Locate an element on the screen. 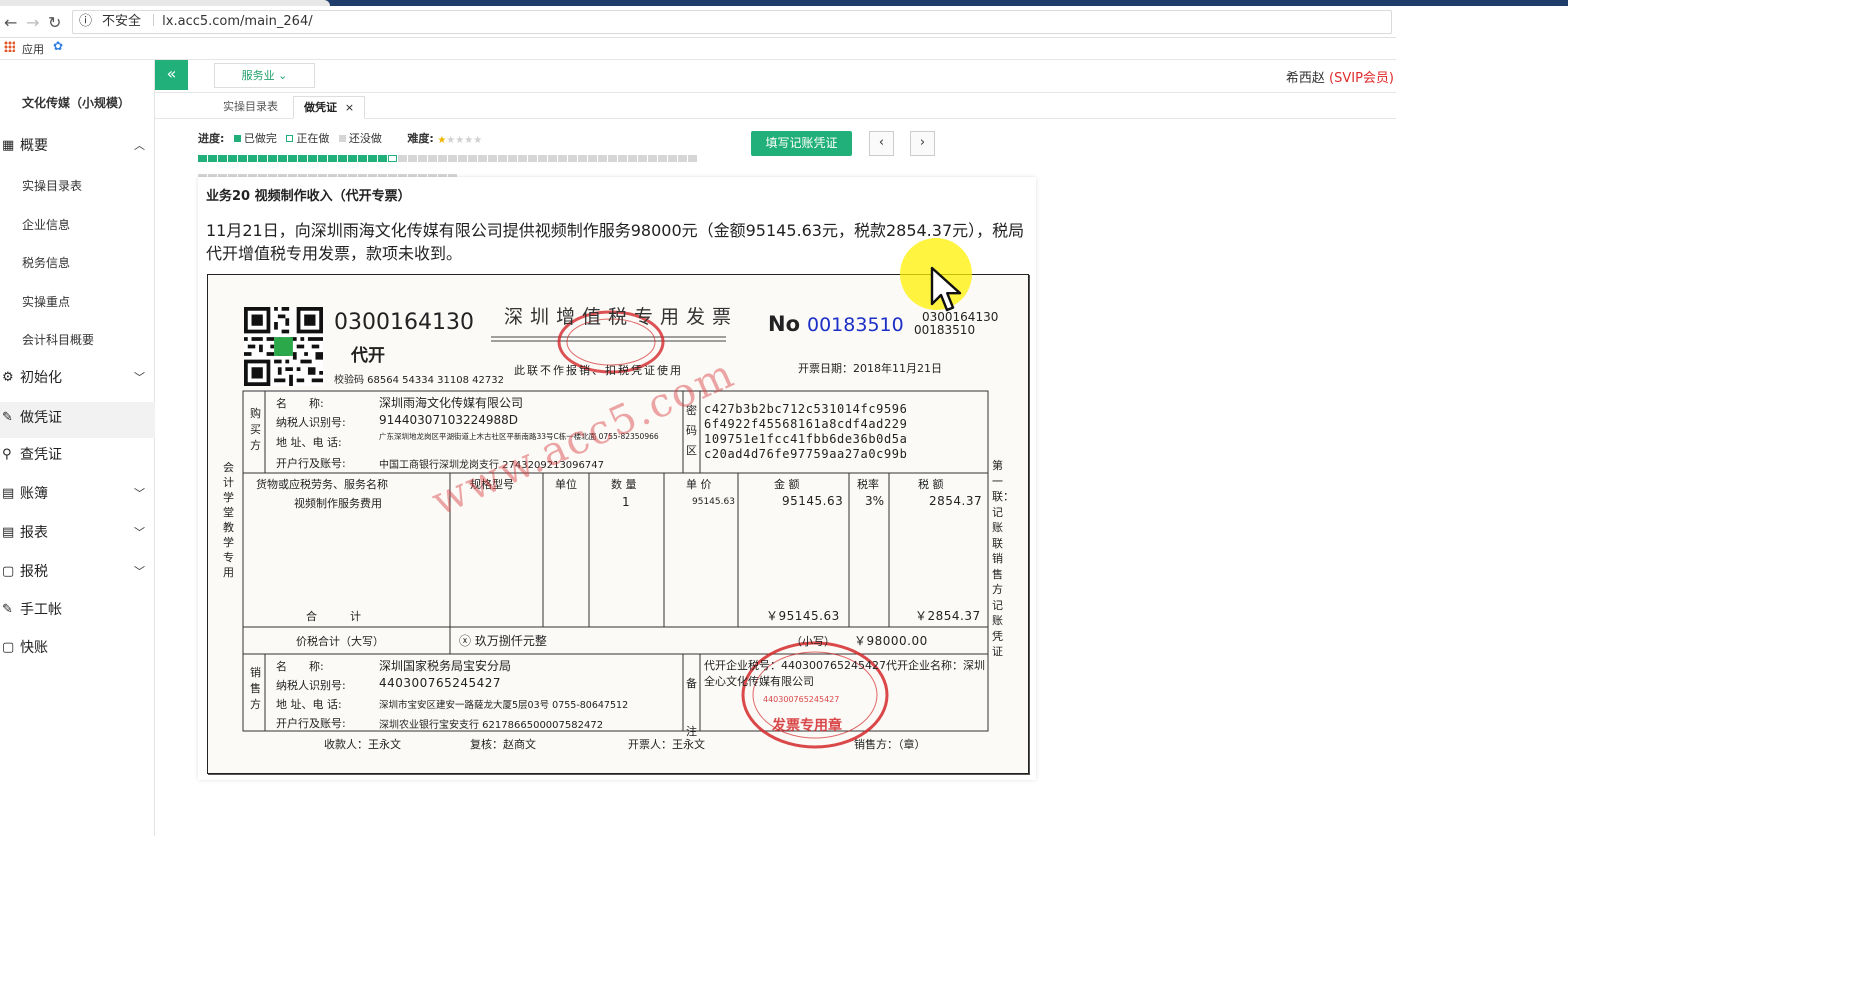 This screenshot has width=1868, height=996. sidebar-item-catalog: 实操目录表 is located at coordinates (52, 185).